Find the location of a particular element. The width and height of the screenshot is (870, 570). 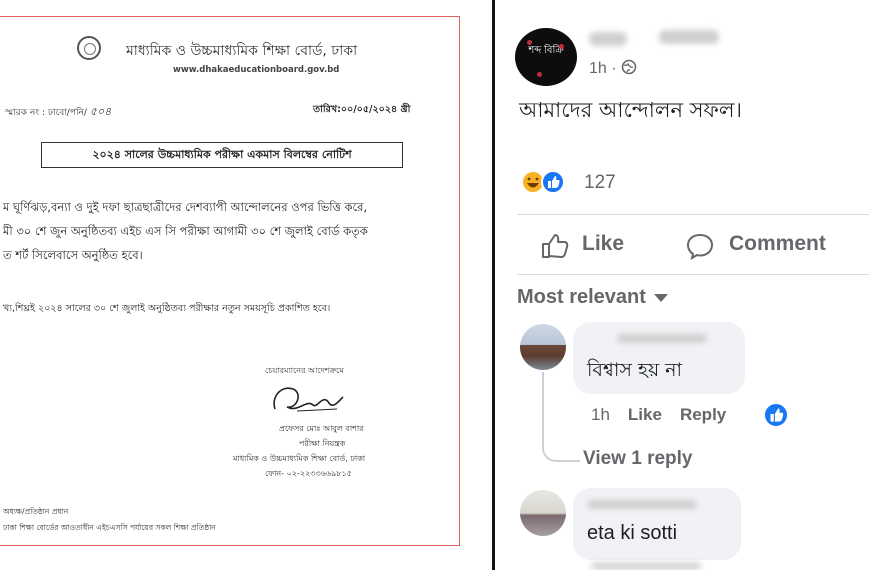

signature-order-line: চেয়ারম্যানের আদেশক্রমে is located at coordinates (304, 370).